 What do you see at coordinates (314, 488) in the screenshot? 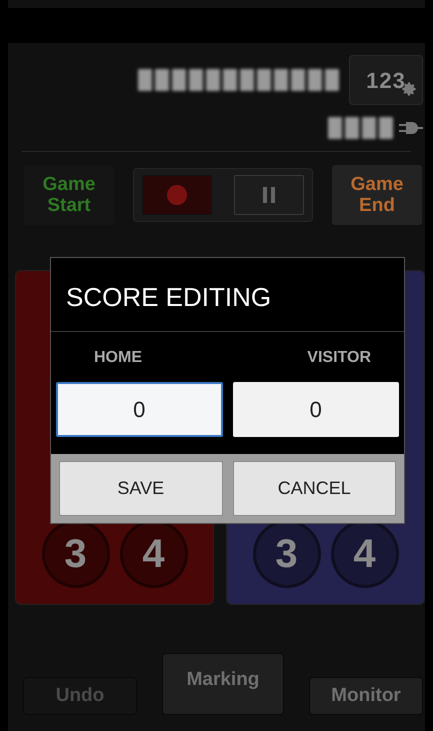
I see `cancel-button: CANCEL` at bounding box center [314, 488].